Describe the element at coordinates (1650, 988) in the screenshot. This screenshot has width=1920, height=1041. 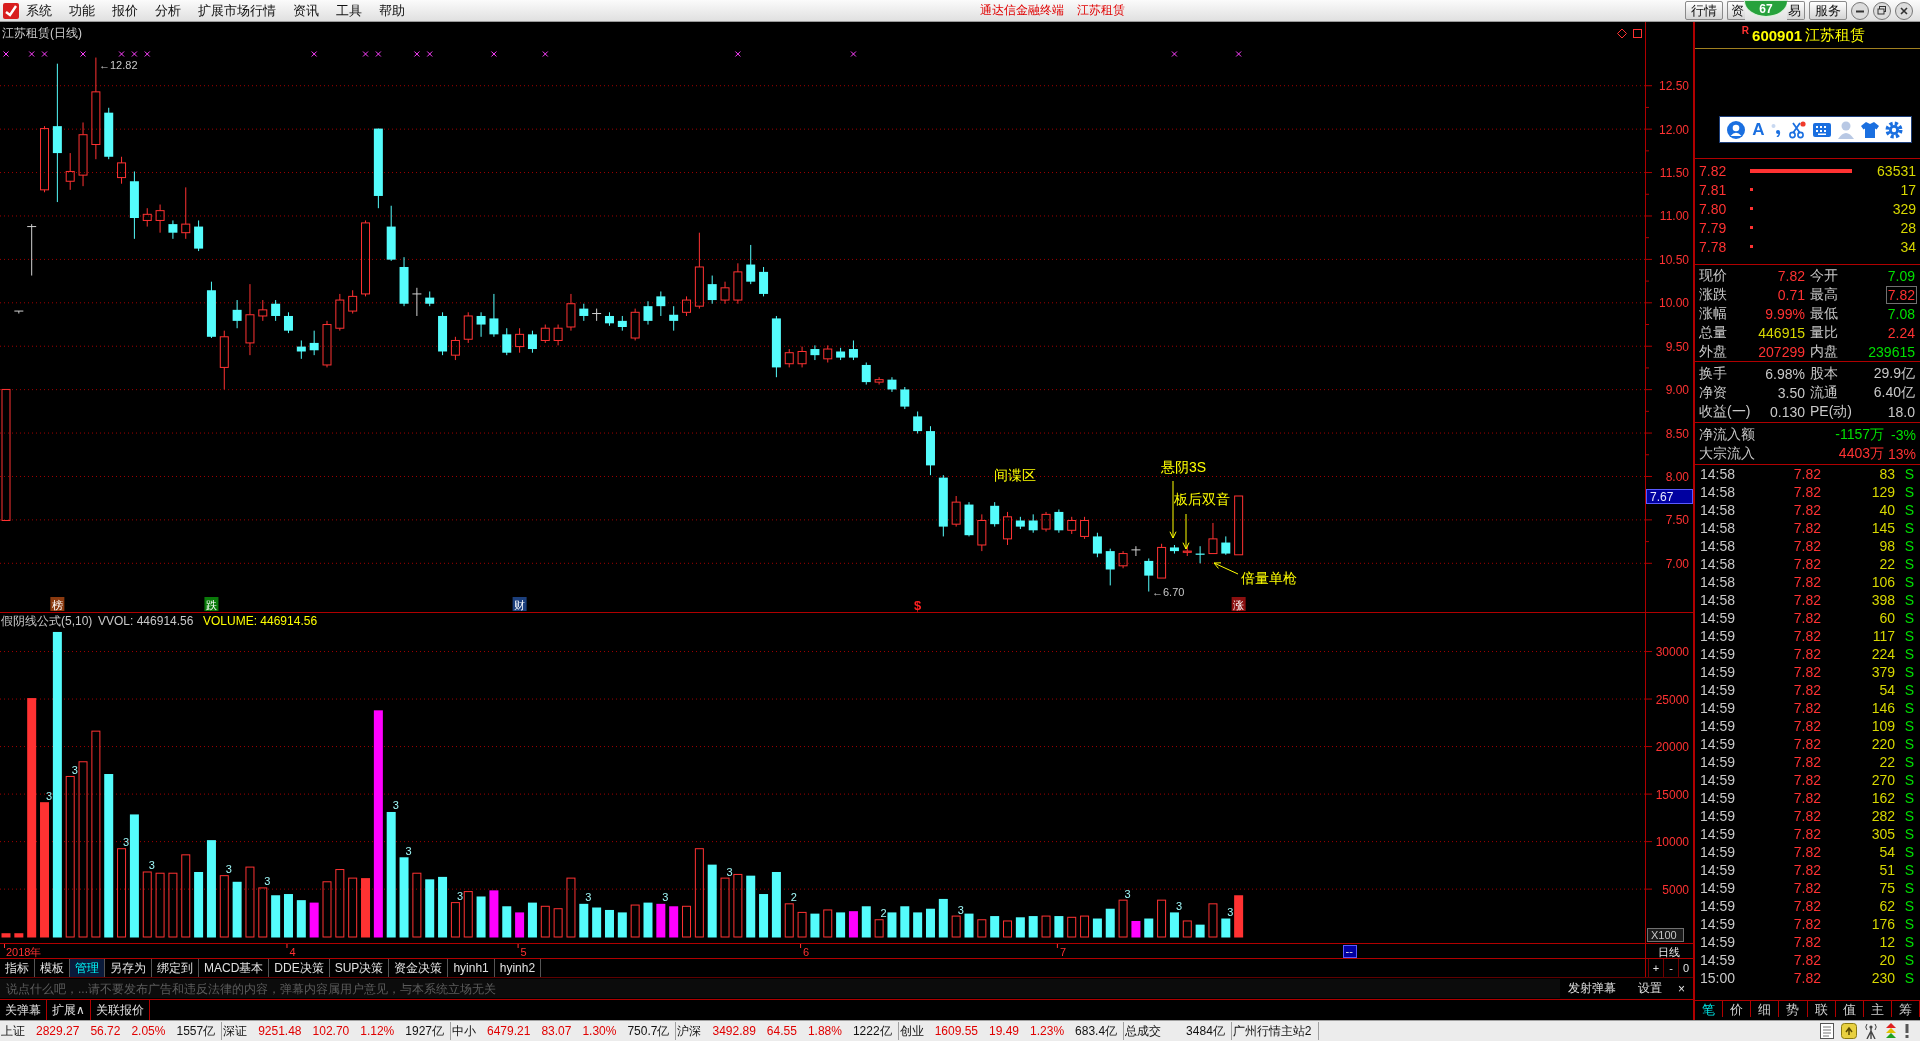
I see `settings-button: 设置` at that location.